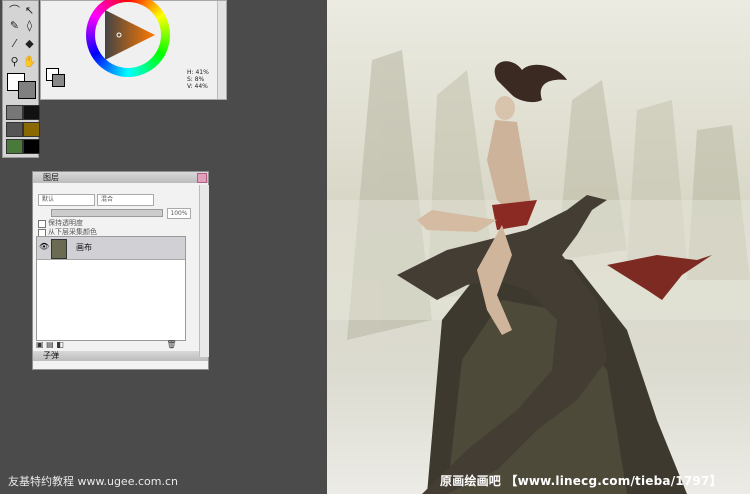 The width and height of the screenshot is (750, 494). What do you see at coordinates (202, 178) in the screenshot?
I see `close-icon` at bounding box center [202, 178].